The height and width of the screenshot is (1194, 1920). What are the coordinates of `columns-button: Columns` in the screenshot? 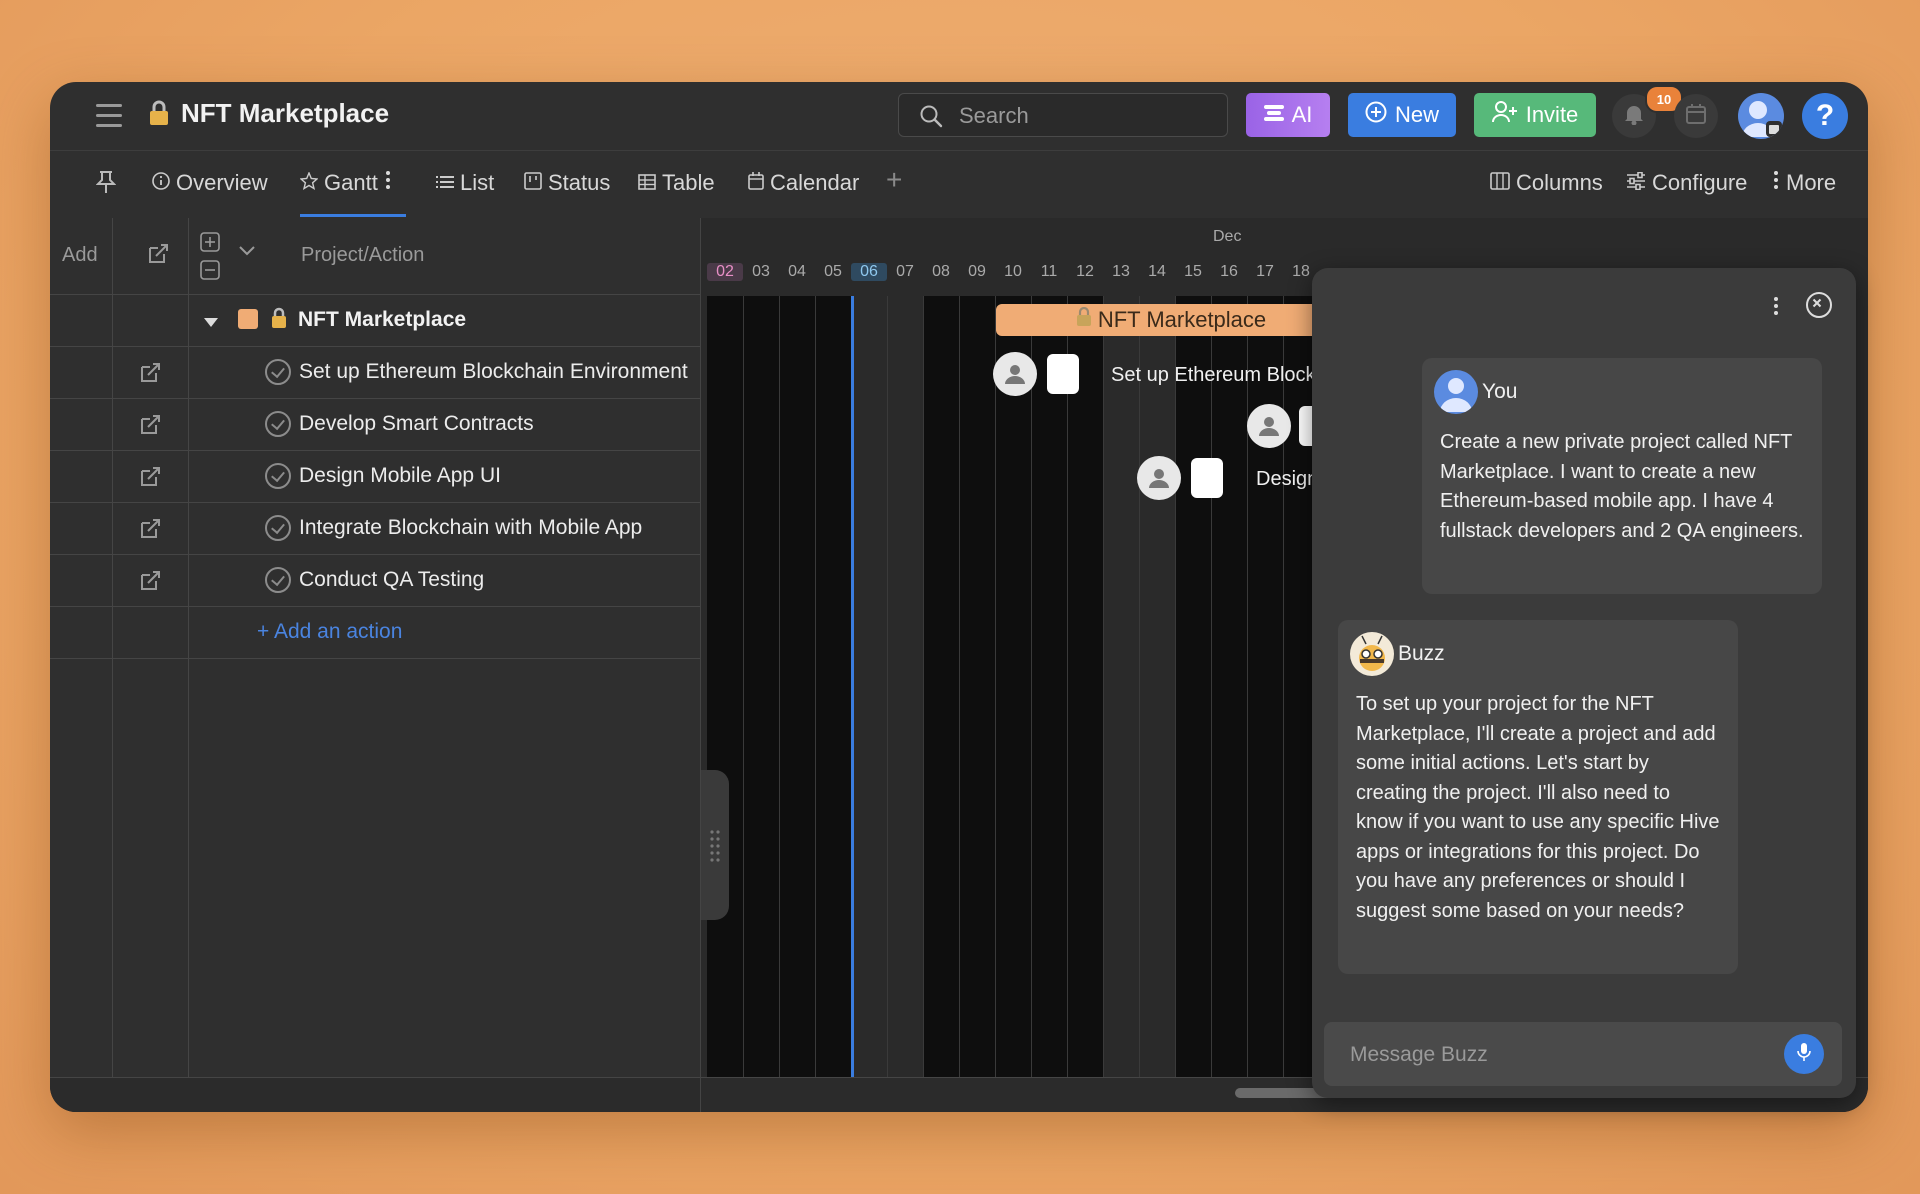 It's located at (1546, 183).